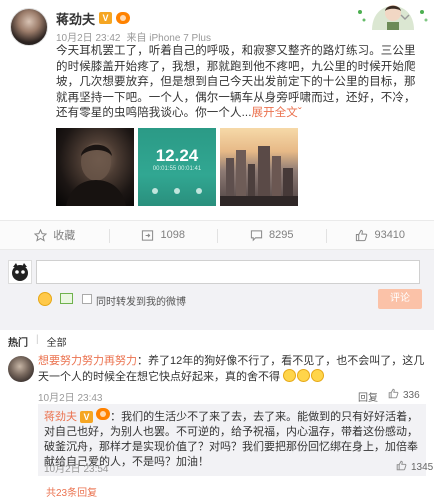 This screenshot has height=500, width=434. Describe the element at coordinates (368, 396) in the screenshot. I see `reply-button: 回复` at that location.